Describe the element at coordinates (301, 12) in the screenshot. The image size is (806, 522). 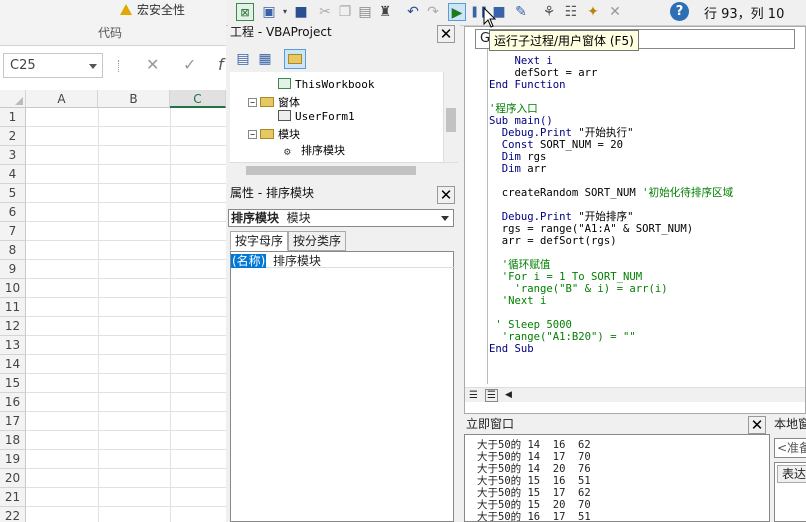
I see `save-icon: ■` at that location.